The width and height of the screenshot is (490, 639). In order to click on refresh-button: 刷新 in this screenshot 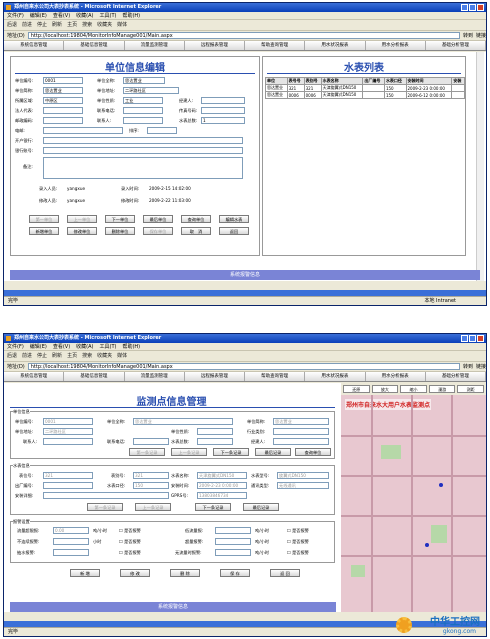, I will do `click(57, 25)`.